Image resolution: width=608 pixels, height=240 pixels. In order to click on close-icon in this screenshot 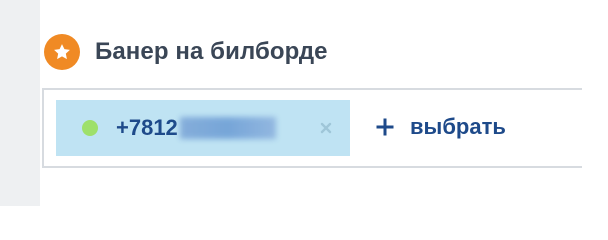, I will do `click(326, 128)`.